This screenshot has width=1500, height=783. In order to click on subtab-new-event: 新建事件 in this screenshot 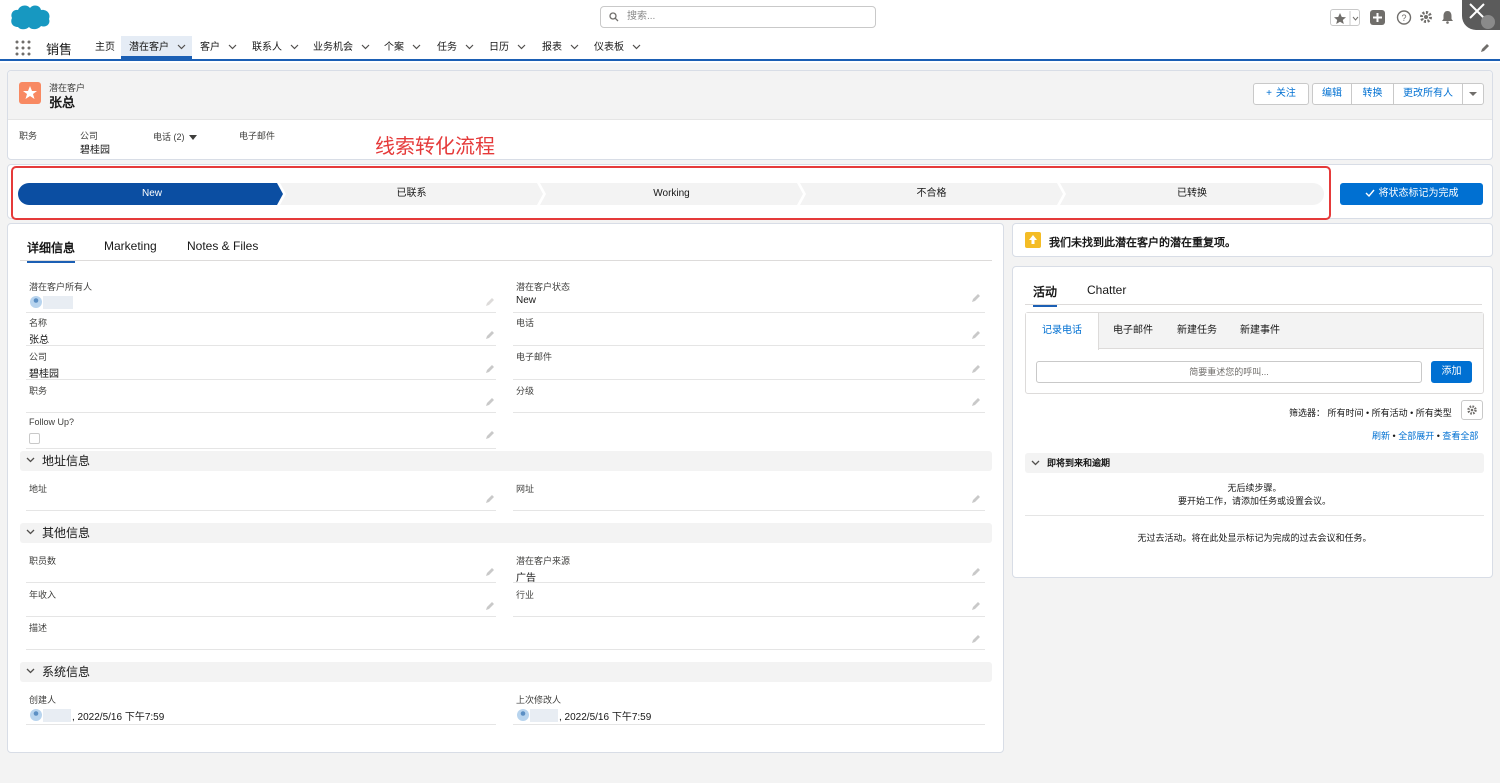, I will do `click(1260, 331)`.